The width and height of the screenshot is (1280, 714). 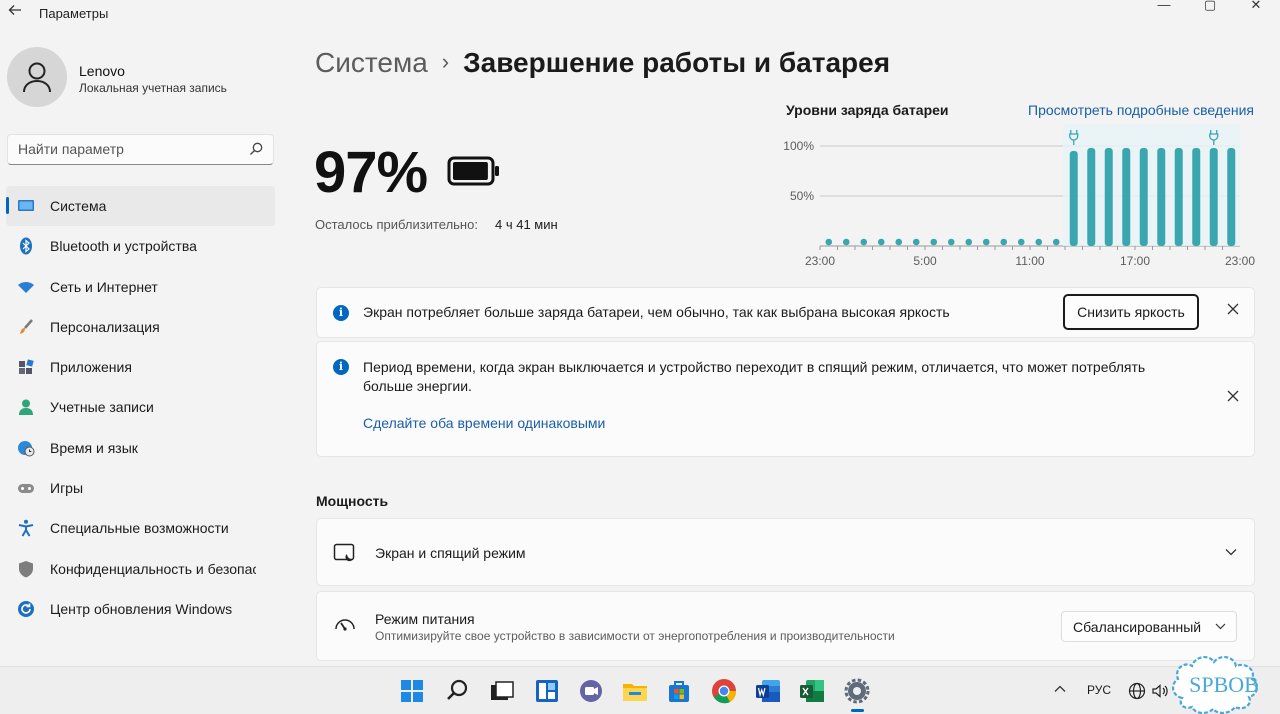 I want to click on match-times-link: Сделайте оба времени одинаковыми, so click(x=484, y=423).